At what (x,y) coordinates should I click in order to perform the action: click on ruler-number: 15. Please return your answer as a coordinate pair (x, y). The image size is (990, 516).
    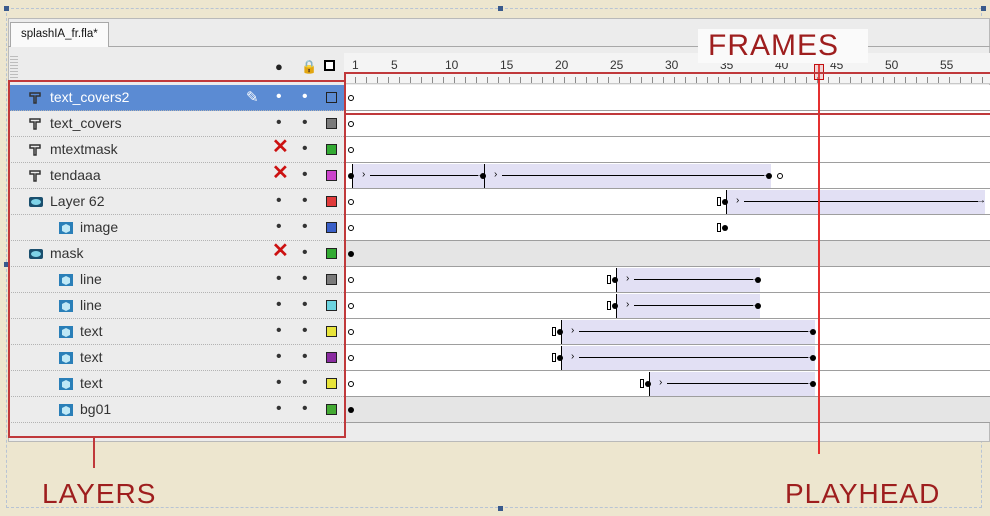
    Looking at the image, I should click on (507, 65).